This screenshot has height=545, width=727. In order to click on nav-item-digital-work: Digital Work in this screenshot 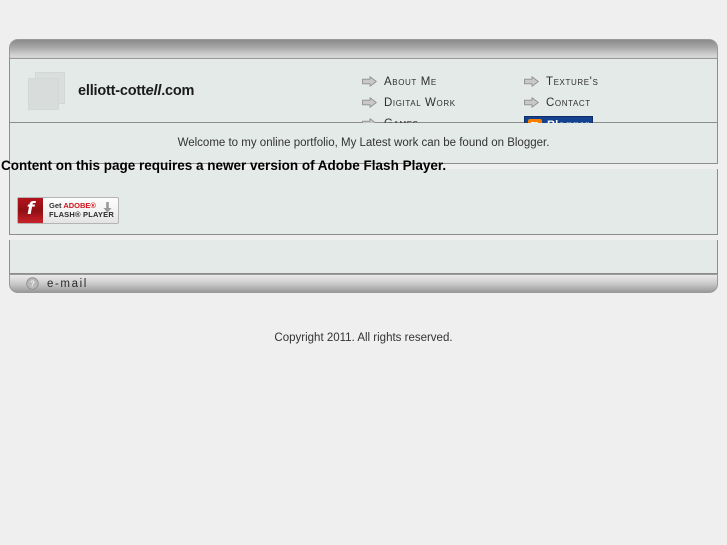, I will do `click(443, 102)`.